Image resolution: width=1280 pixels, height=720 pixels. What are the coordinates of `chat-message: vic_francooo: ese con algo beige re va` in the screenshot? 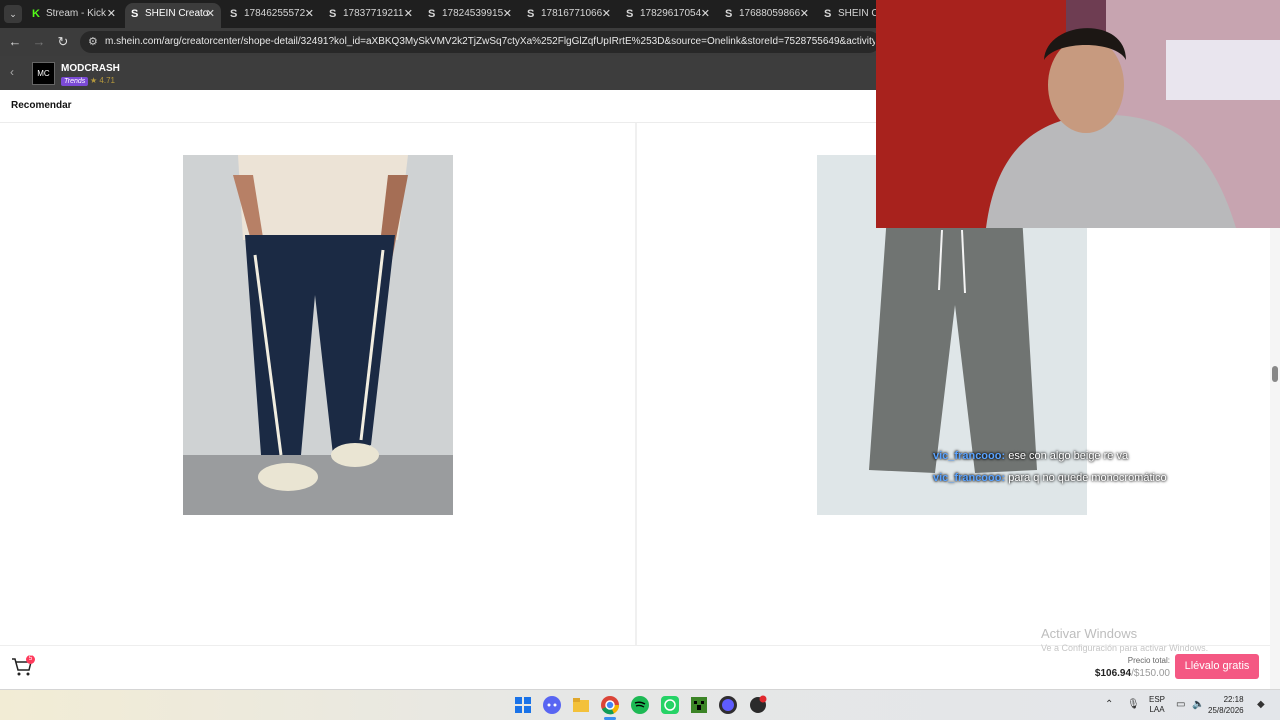 It's located at (1030, 456).